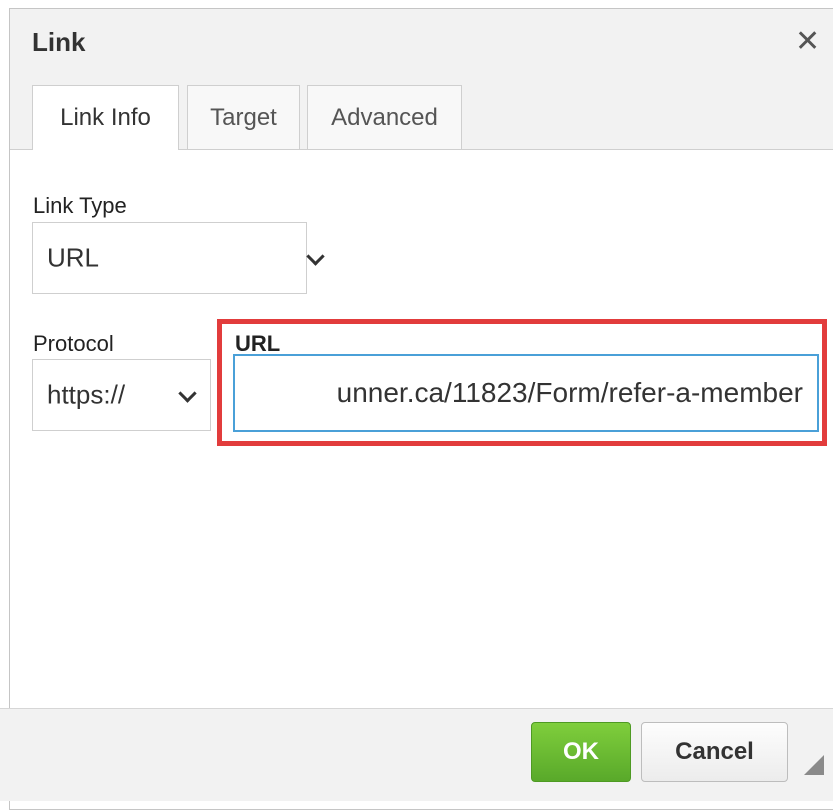 The height and width of the screenshot is (810, 833). What do you see at coordinates (243, 117) in the screenshot?
I see `tab-target: Target` at bounding box center [243, 117].